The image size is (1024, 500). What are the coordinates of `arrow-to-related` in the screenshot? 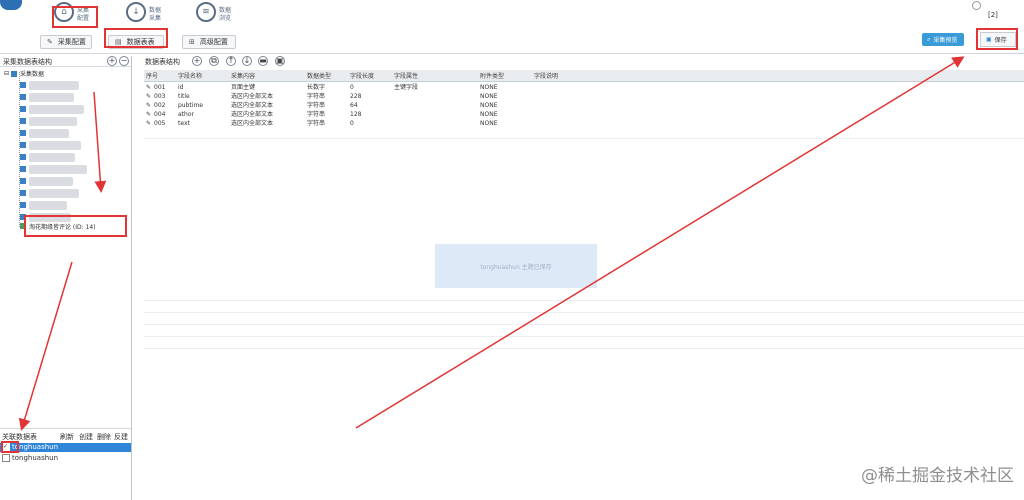 It's located at (45, 346).